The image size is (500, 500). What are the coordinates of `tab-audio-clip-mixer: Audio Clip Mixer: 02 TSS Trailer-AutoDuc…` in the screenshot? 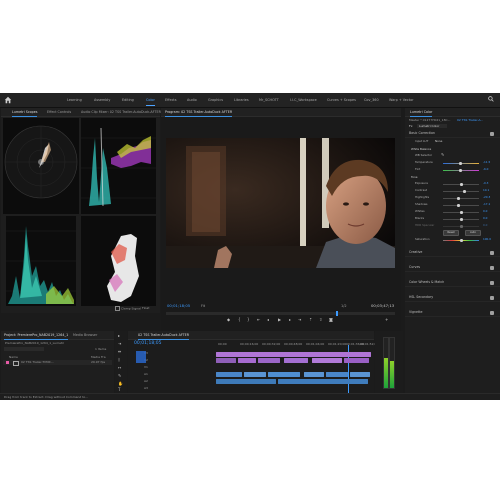 It's located at (121, 112).